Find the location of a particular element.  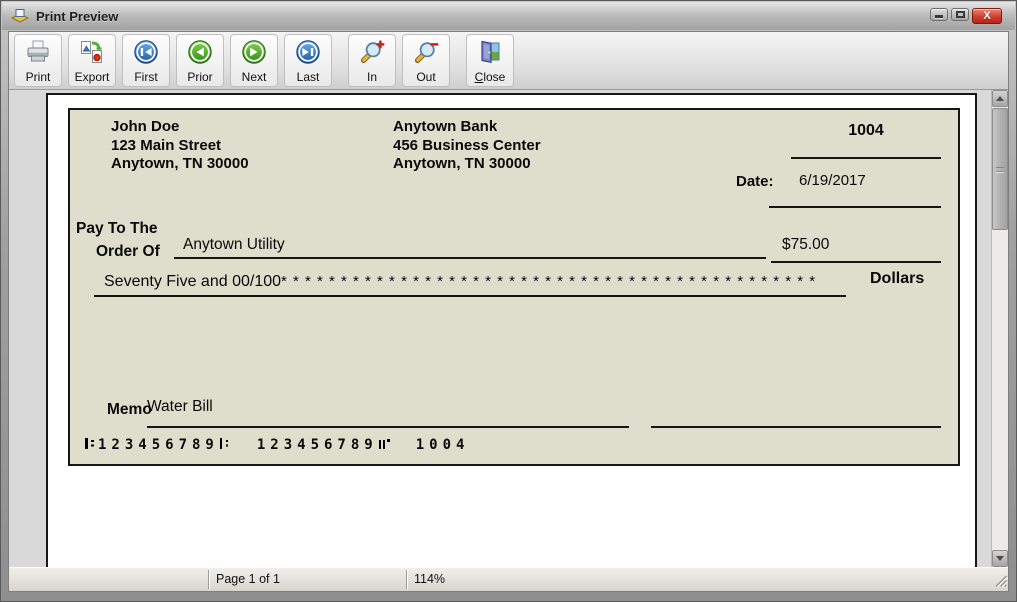

vertical-scrollbar is located at coordinates (999, 328).